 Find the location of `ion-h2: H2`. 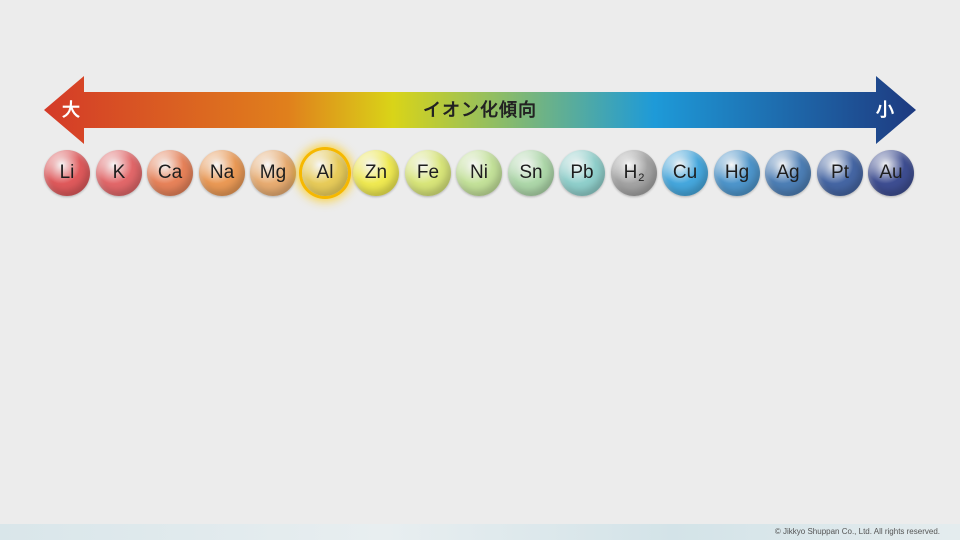

ion-h2: H2 is located at coordinates (634, 173).